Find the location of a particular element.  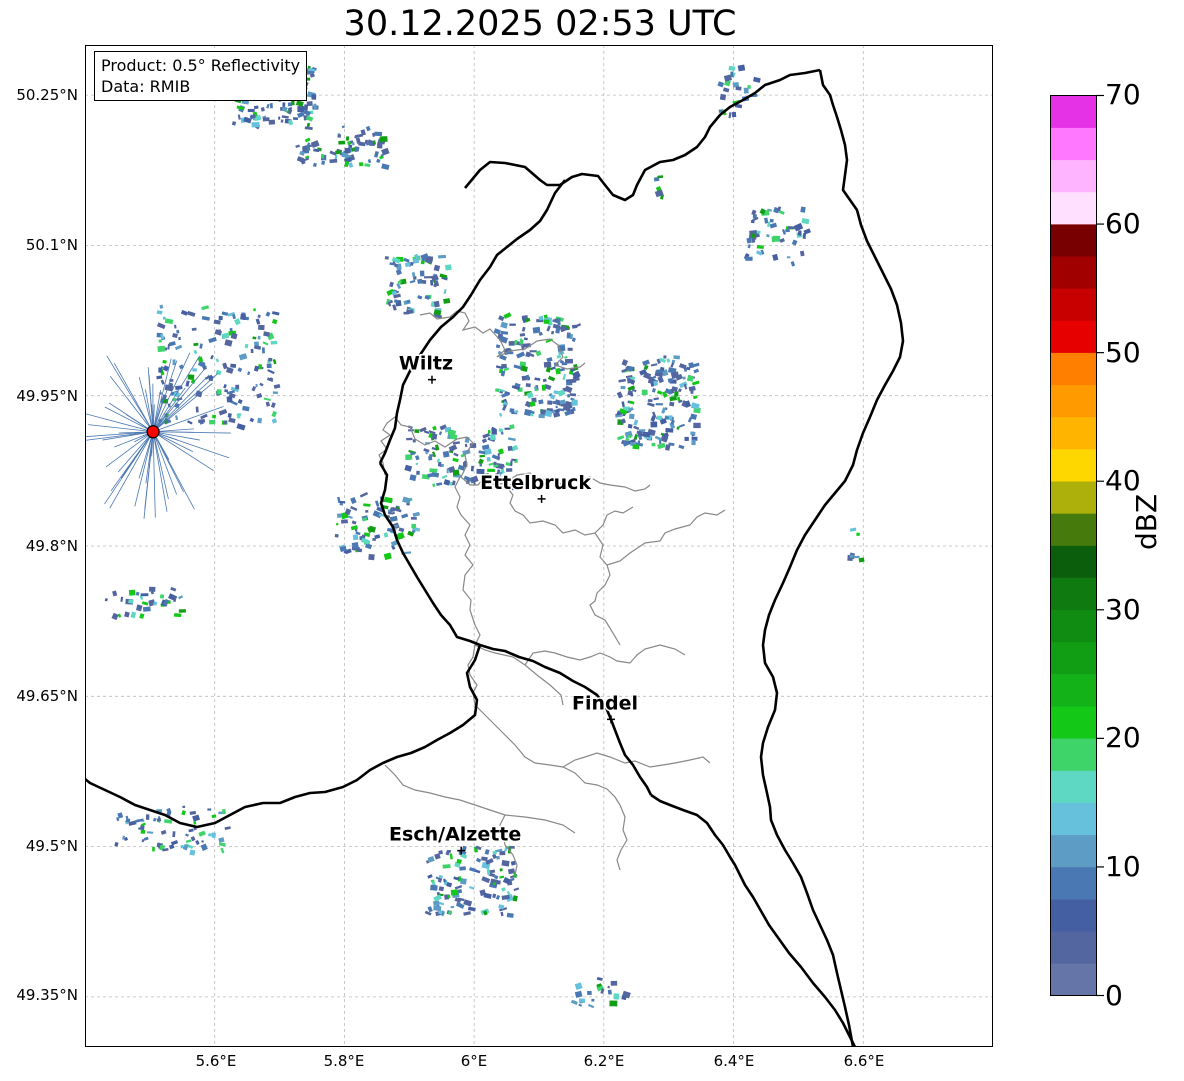

city-label: Ettelbruck is located at coordinates (535, 483).